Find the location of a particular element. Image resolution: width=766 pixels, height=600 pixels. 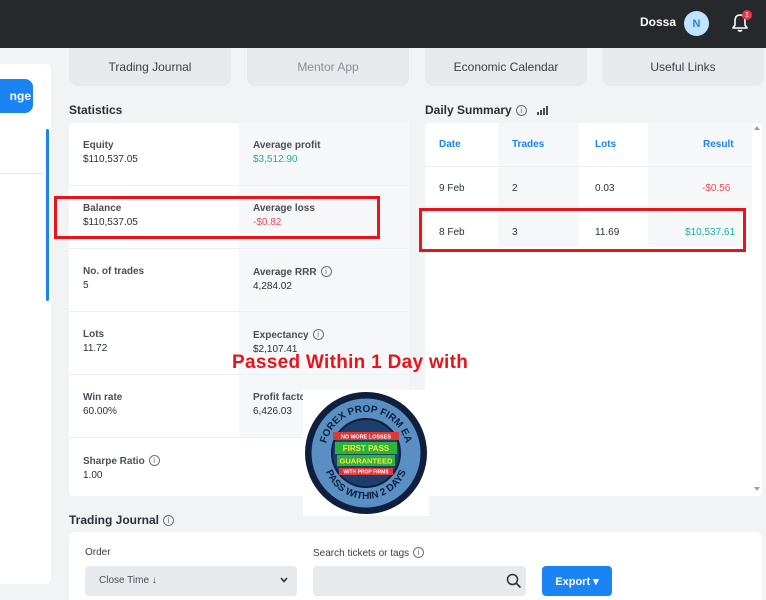

column-header-lots: Lots is located at coordinates (605, 144).